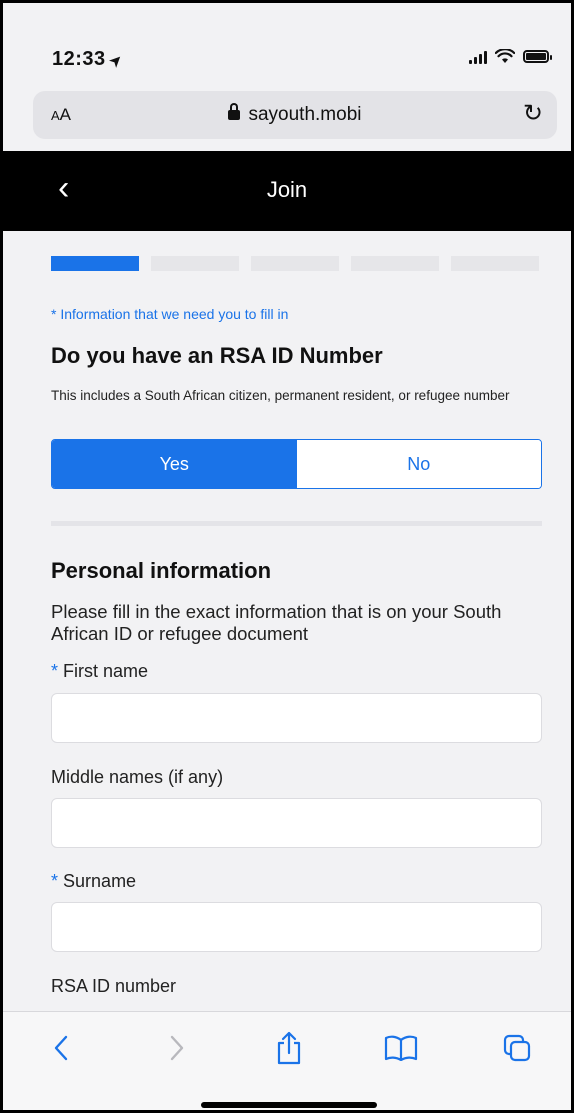  What do you see at coordinates (161, 570) in the screenshot?
I see `personal-info-title: Personal information` at bounding box center [161, 570].